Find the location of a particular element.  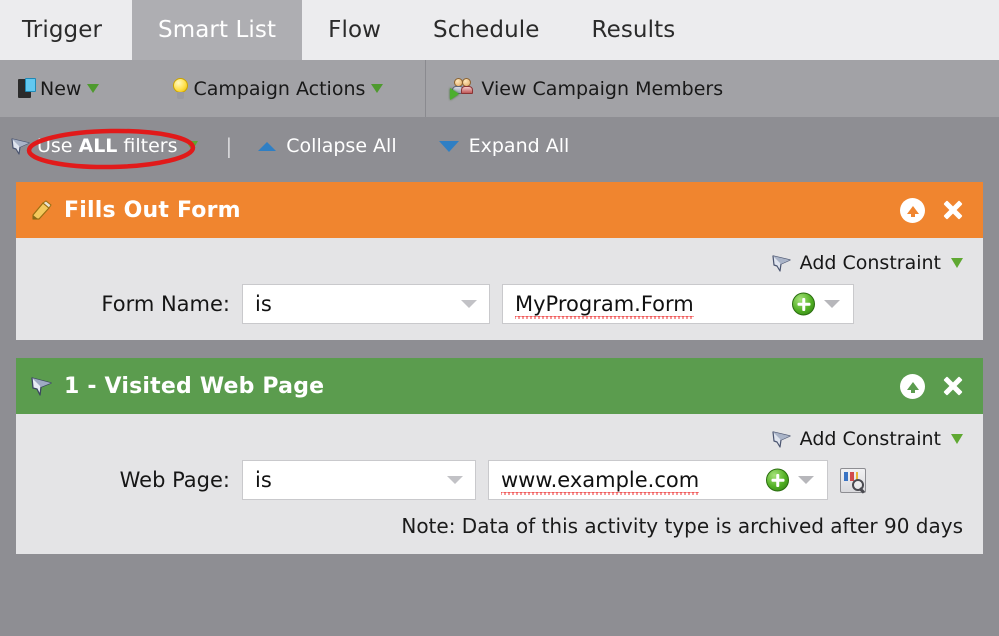

tab-flow-label: Flow is located at coordinates (355, 30).